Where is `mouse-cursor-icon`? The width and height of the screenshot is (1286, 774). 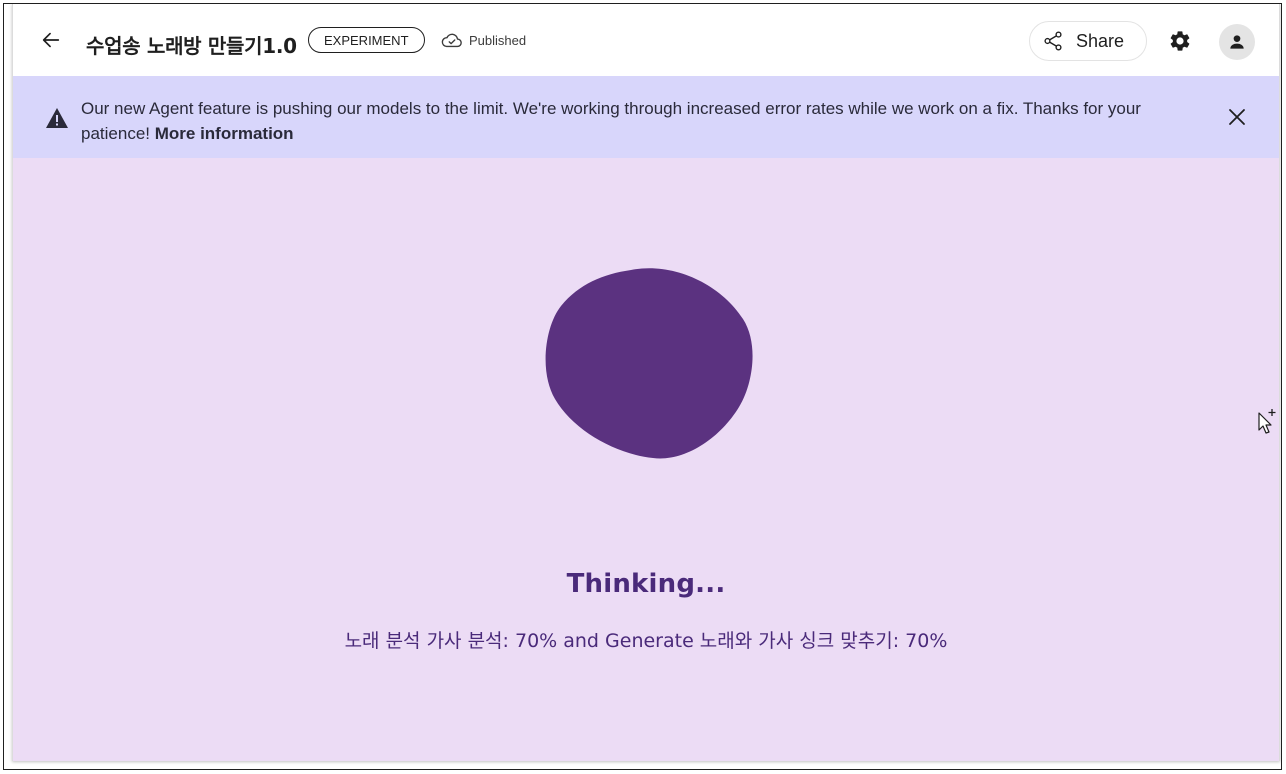
mouse-cursor-icon is located at coordinates (1267, 421).